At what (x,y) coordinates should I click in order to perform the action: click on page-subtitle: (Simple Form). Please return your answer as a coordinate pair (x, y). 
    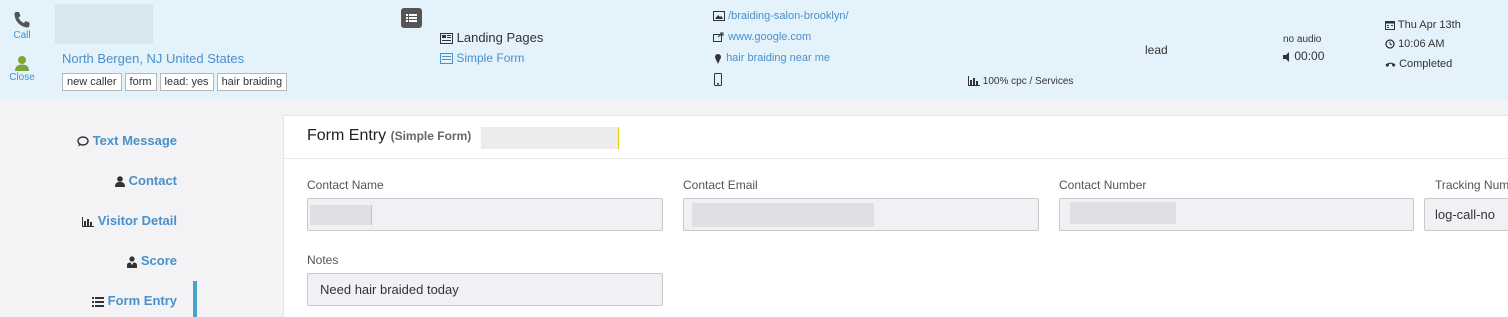
    Looking at the image, I should click on (431, 136).